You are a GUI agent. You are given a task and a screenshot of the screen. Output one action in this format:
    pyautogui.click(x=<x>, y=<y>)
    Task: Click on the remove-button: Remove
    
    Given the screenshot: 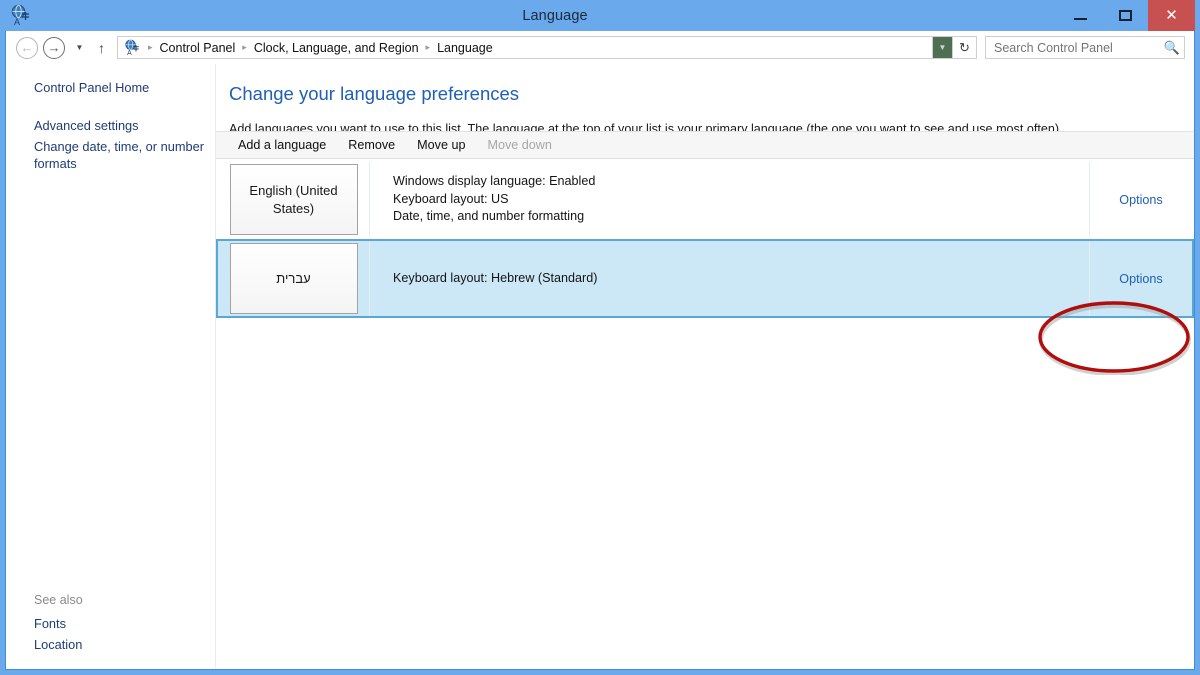 What is the action you would take?
    pyautogui.click(x=371, y=145)
    